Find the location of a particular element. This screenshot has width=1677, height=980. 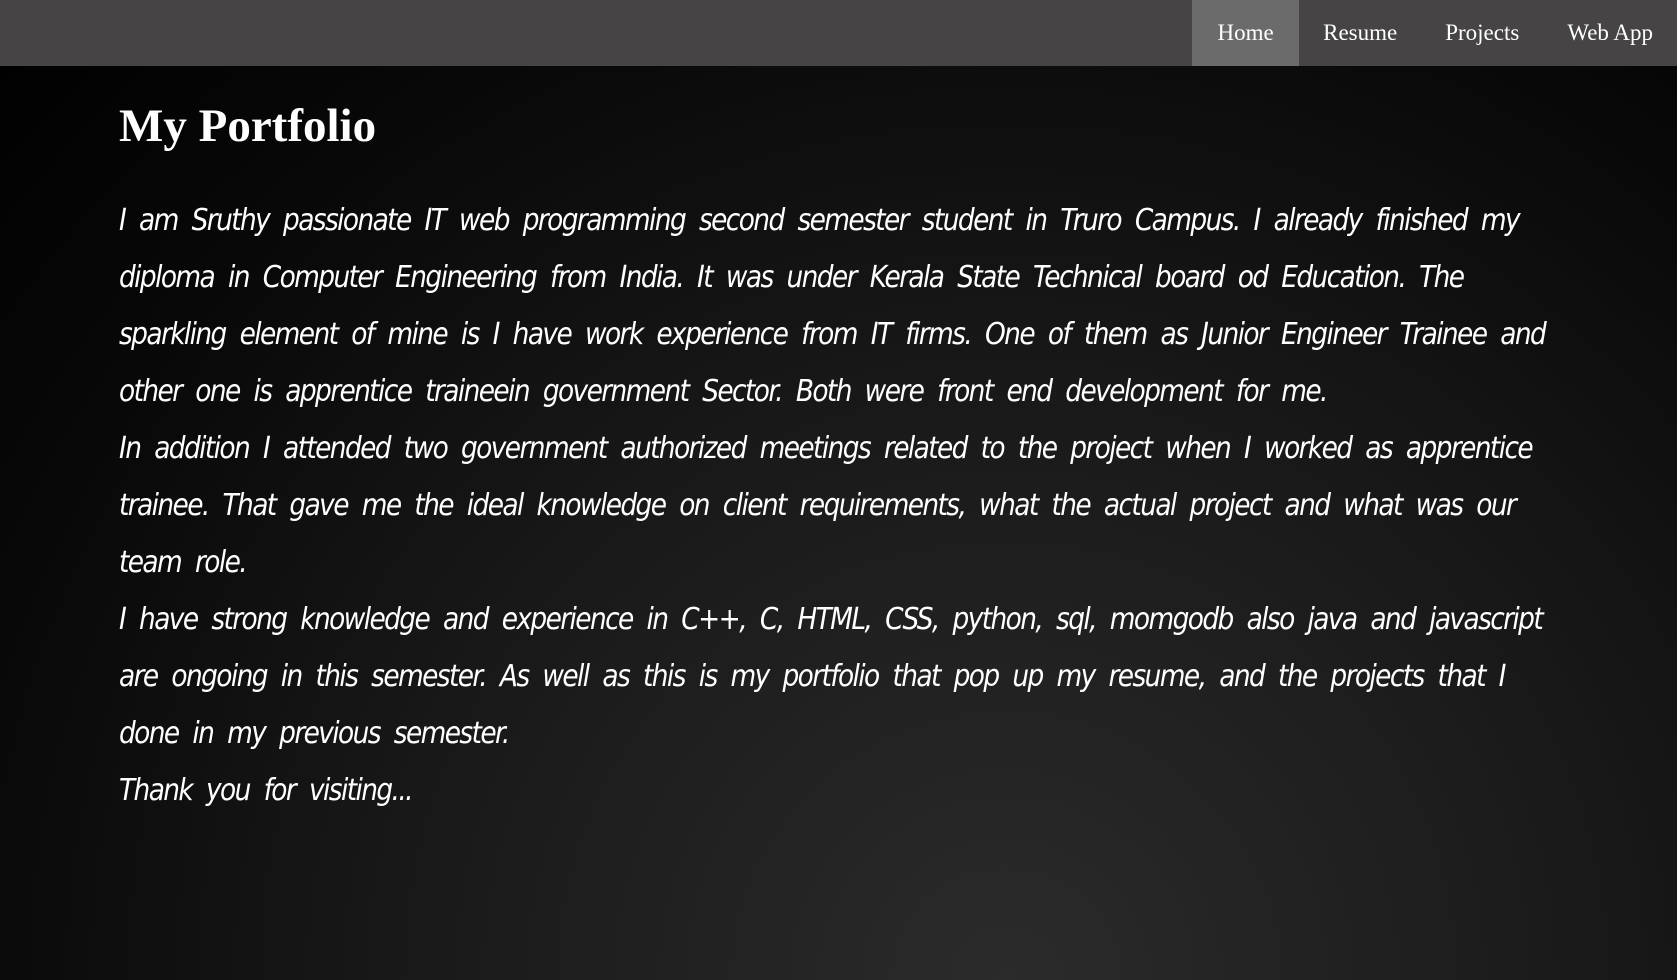

nav-resume-link: Resume is located at coordinates (1360, 33).